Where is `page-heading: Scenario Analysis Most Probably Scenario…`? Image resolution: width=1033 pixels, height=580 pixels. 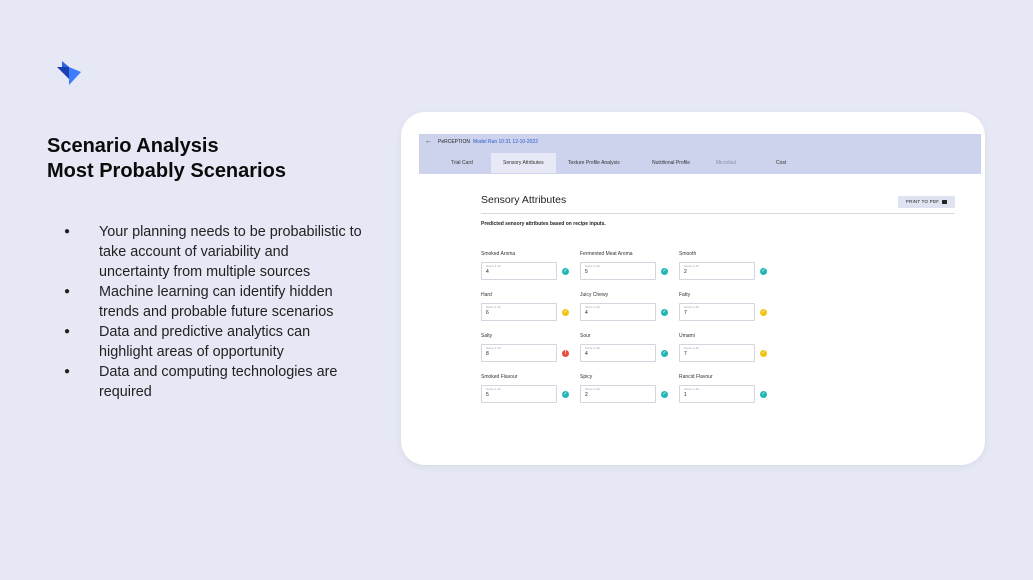
page-heading: Scenario Analysis Most Probably Scenario… is located at coordinates (166, 159).